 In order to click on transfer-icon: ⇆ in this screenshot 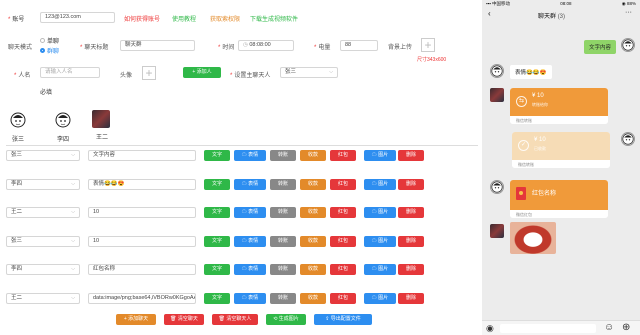, I will do `click(521, 101)`.